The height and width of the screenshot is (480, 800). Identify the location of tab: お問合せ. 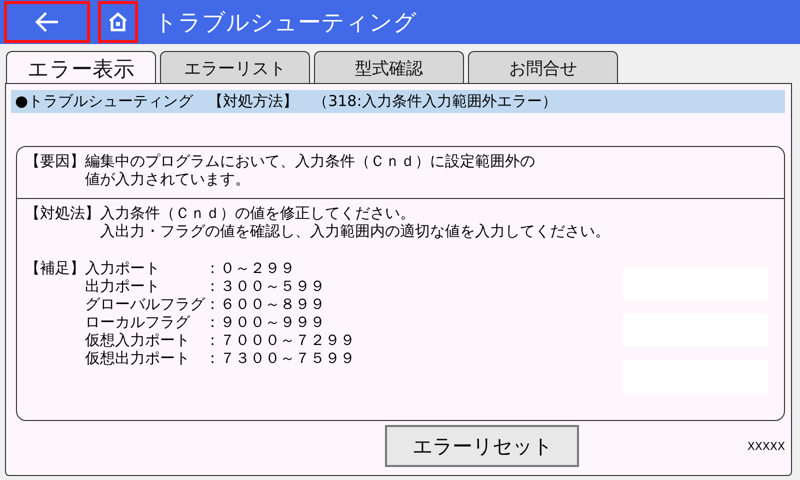
(543, 67).